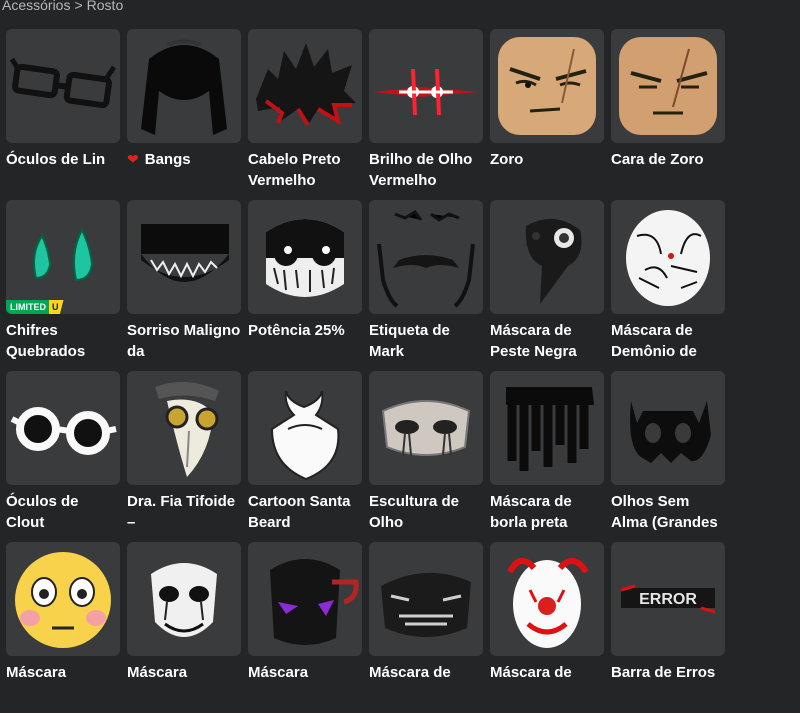 The height and width of the screenshot is (713, 800). Describe the element at coordinates (184, 170) in the screenshot. I see `item-name: ❤ Bangs` at that location.